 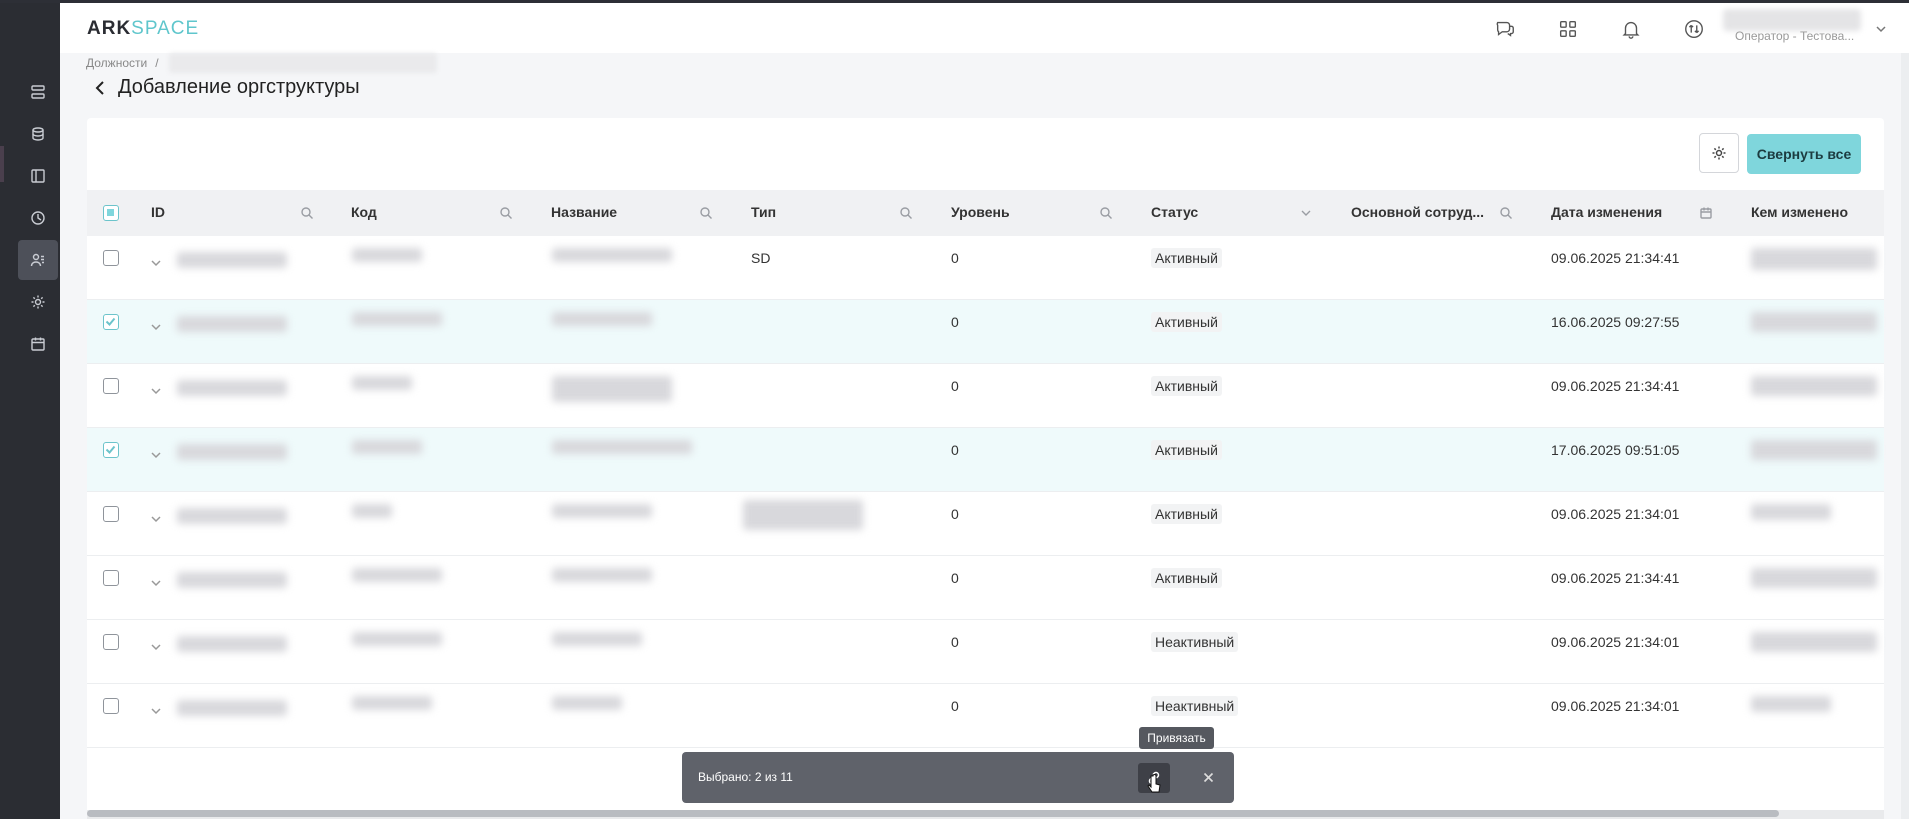 I want to click on sync-icon, so click(x=1694, y=29).